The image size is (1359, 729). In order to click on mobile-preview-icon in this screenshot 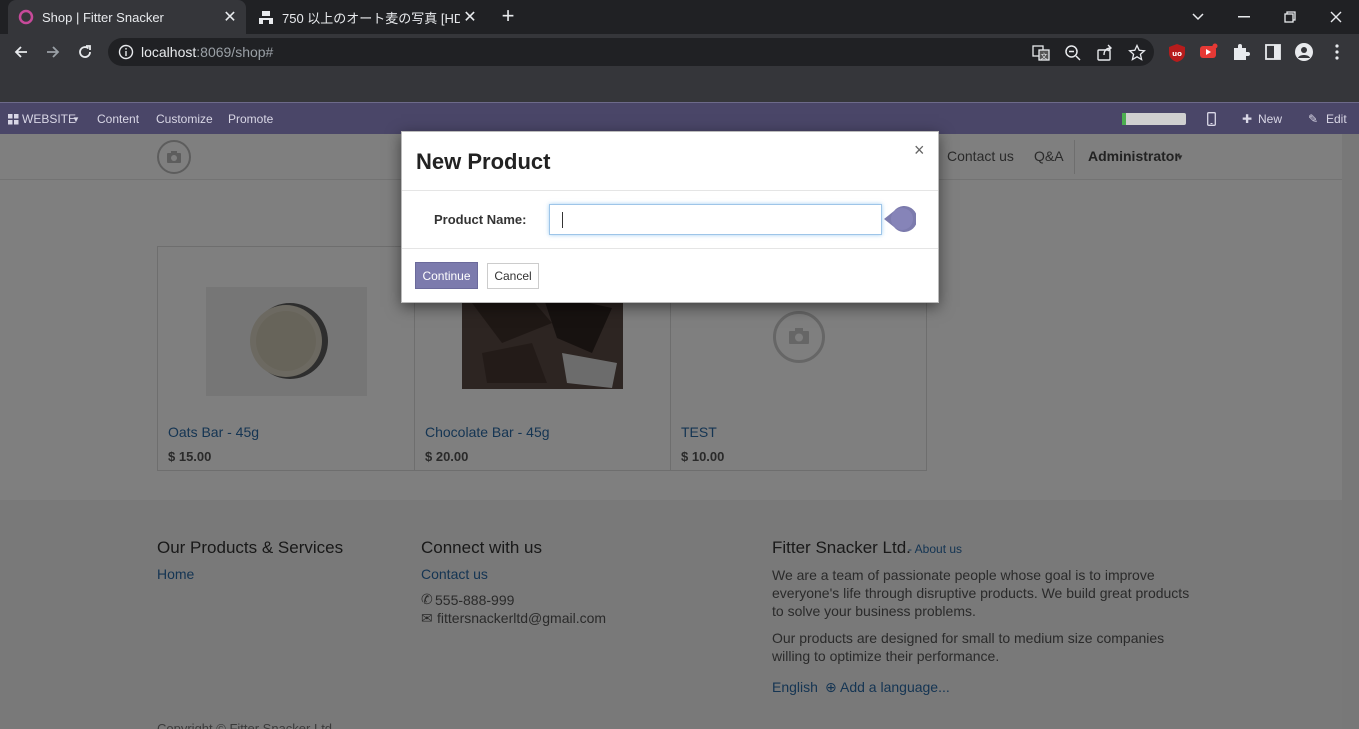, I will do `click(1211, 119)`.